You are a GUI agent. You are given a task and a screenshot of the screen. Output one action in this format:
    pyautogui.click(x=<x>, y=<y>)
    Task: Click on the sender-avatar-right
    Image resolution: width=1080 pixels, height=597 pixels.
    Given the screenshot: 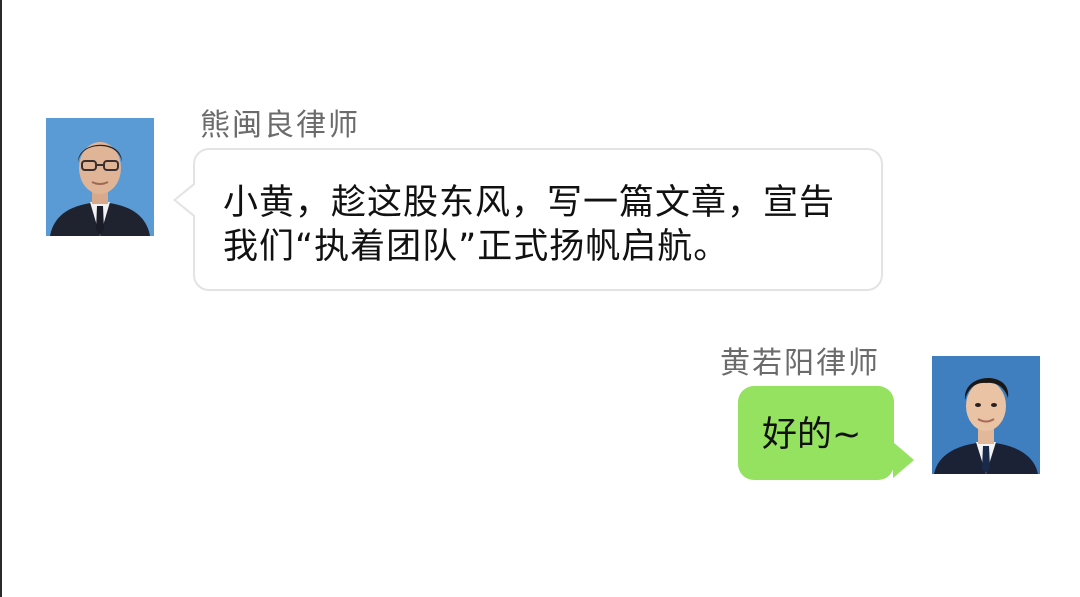 What is the action you would take?
    pyautogui.click(x=986, y=415)
    